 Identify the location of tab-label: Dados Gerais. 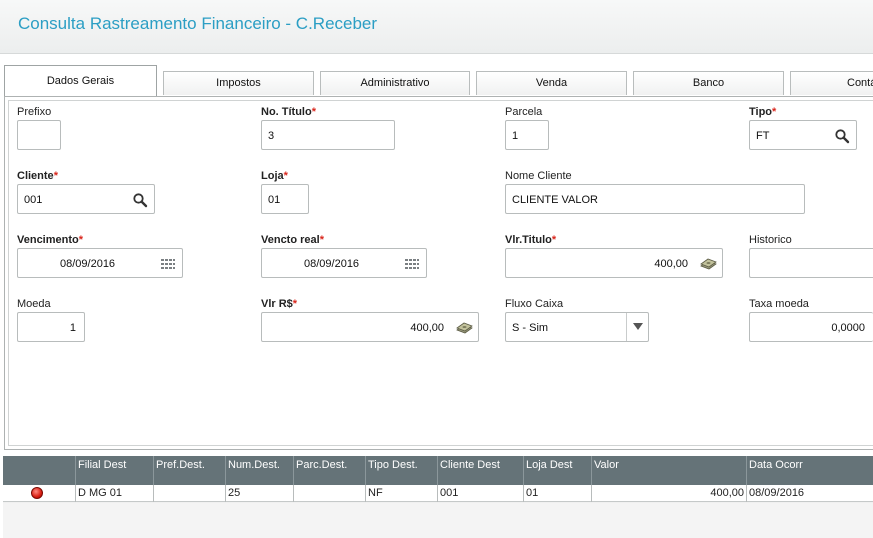
(80, 81).